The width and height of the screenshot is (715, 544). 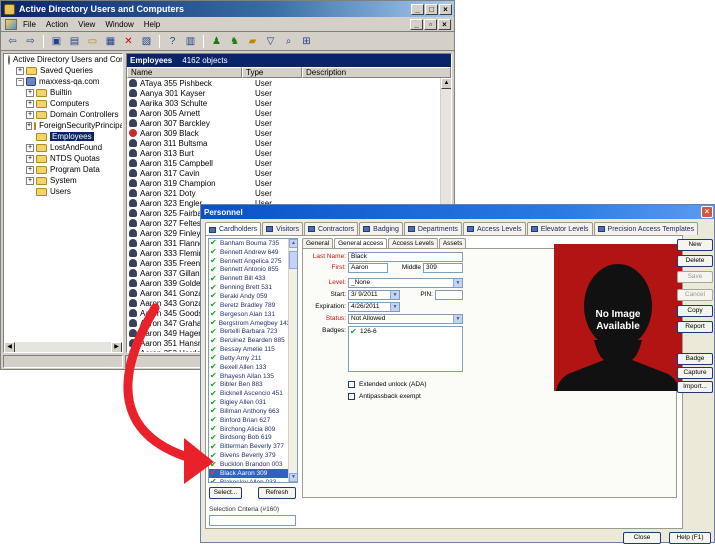 I want to click on tree-item: + Computers, so click(x=63, y=103).